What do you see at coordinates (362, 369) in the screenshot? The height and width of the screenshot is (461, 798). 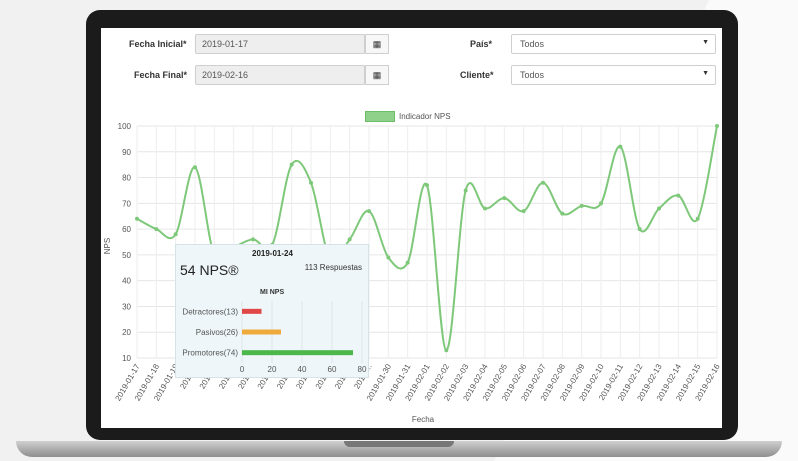 I see `tooltip-x-tick-label: 80` at bounding box center [362, 369].